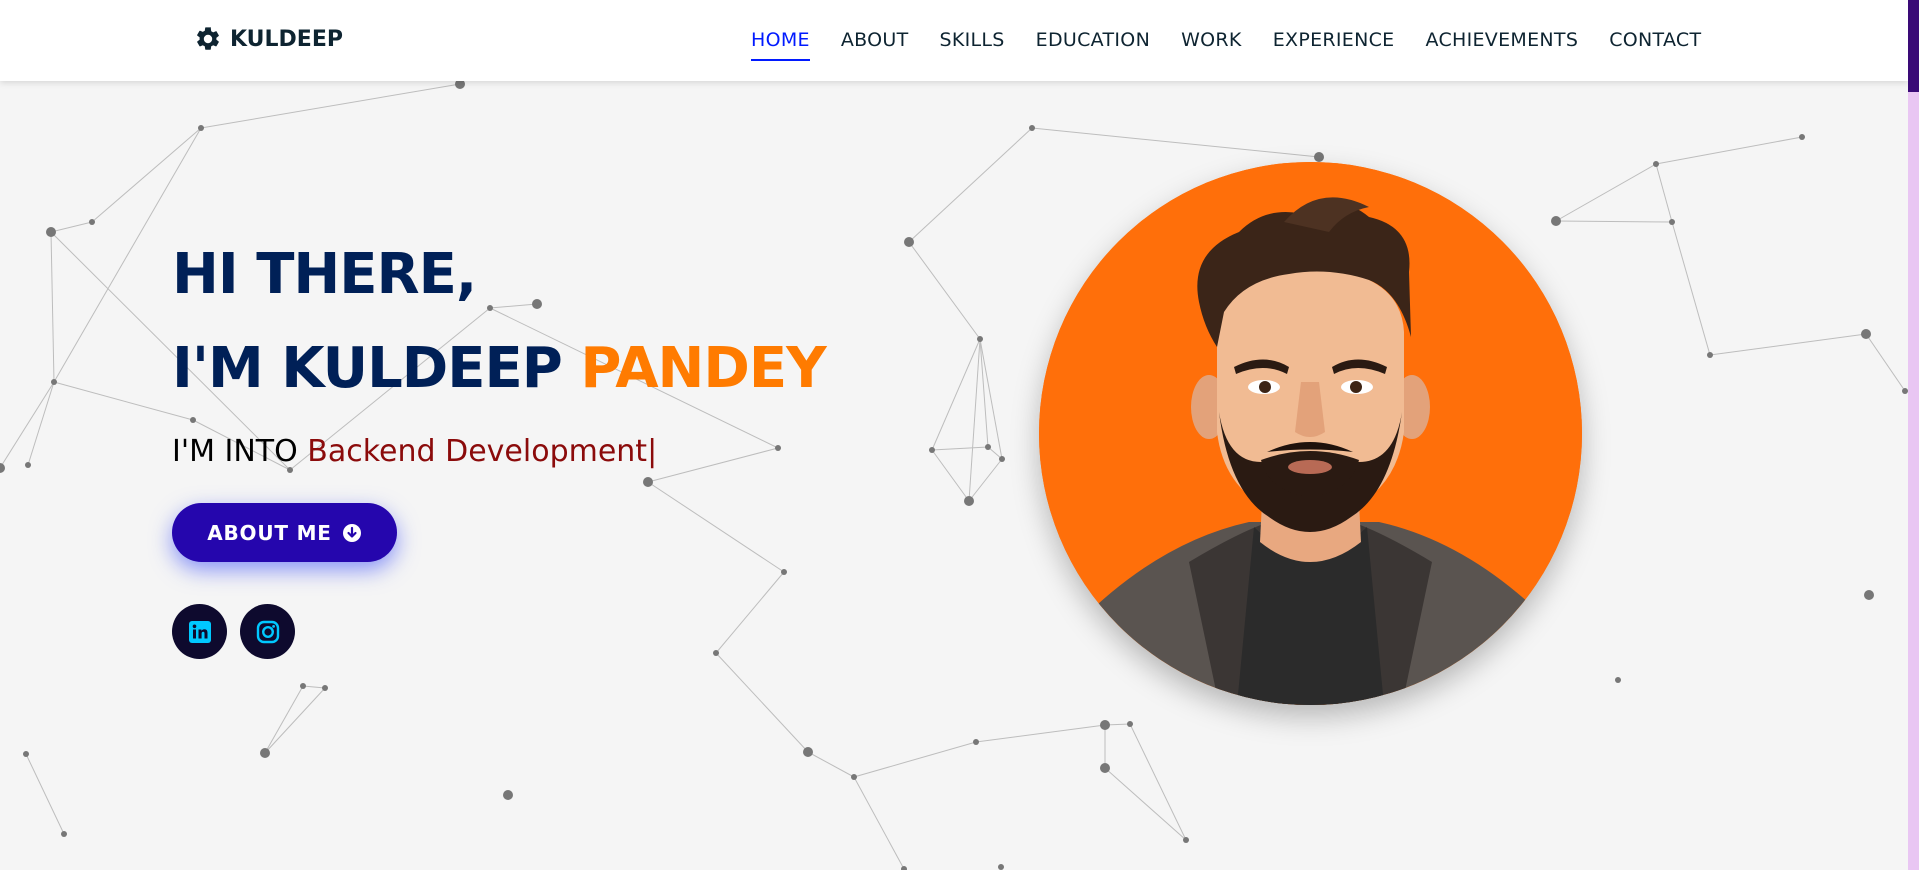 Image resolution: width=1919 pixels, height=870 pixels. I want to click on nav-skills: SKILLS, so click(972, 45).